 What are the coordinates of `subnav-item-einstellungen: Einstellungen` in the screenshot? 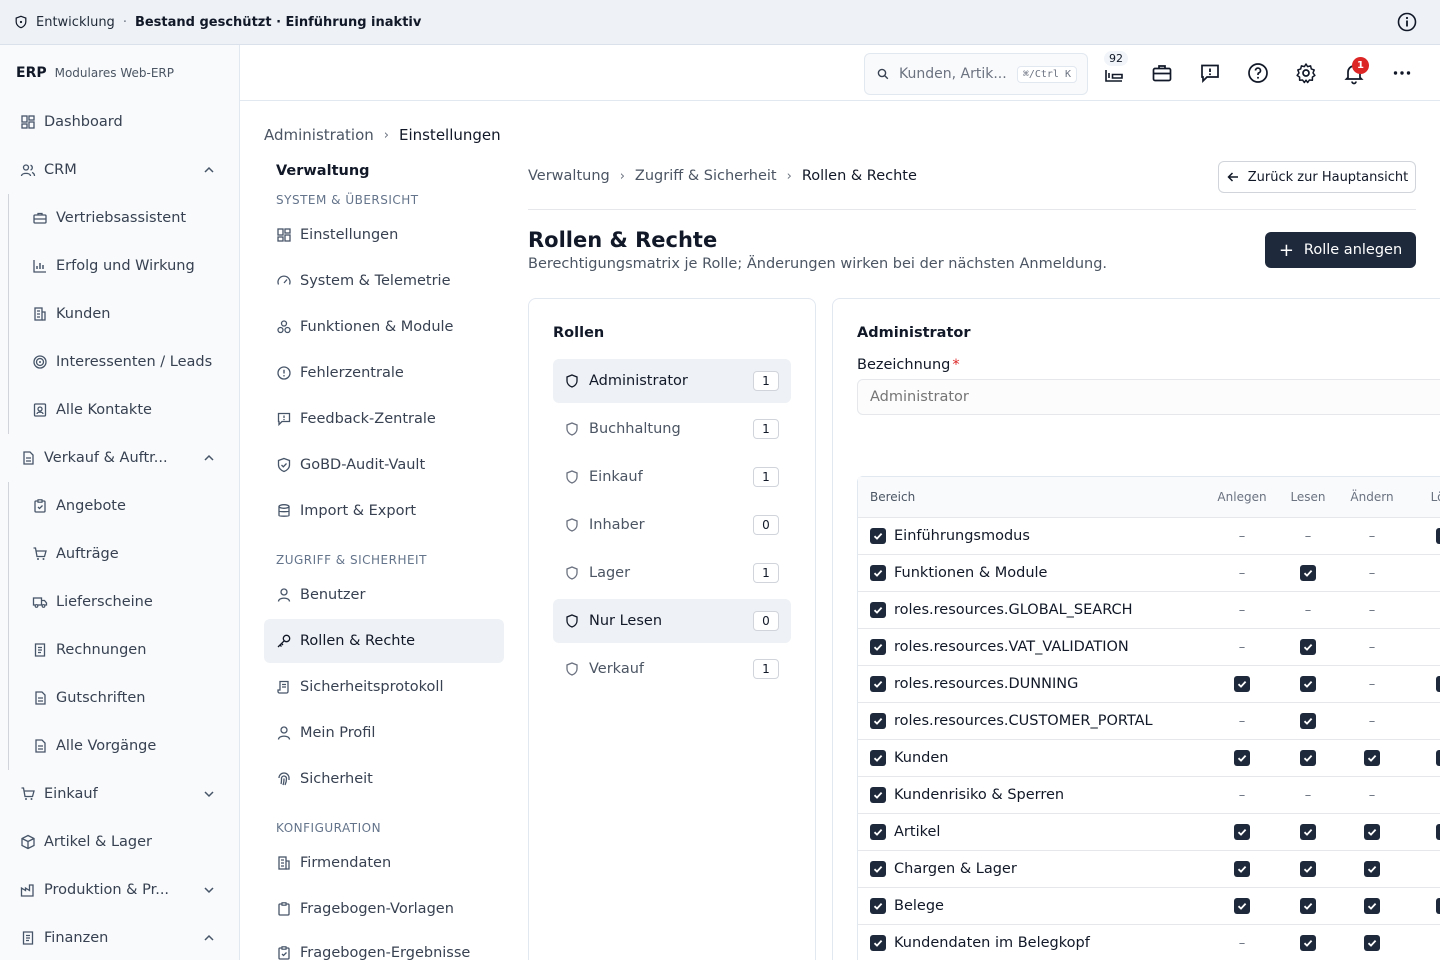 It's located at (384, 235).